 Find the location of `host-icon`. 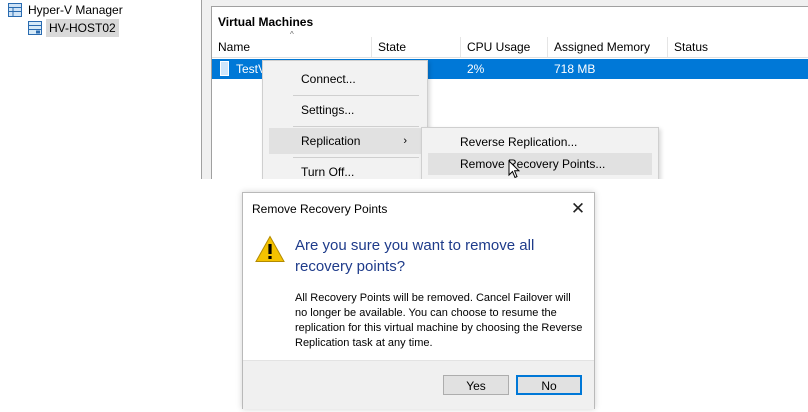

host-icon is located at coordinates (35, 28).